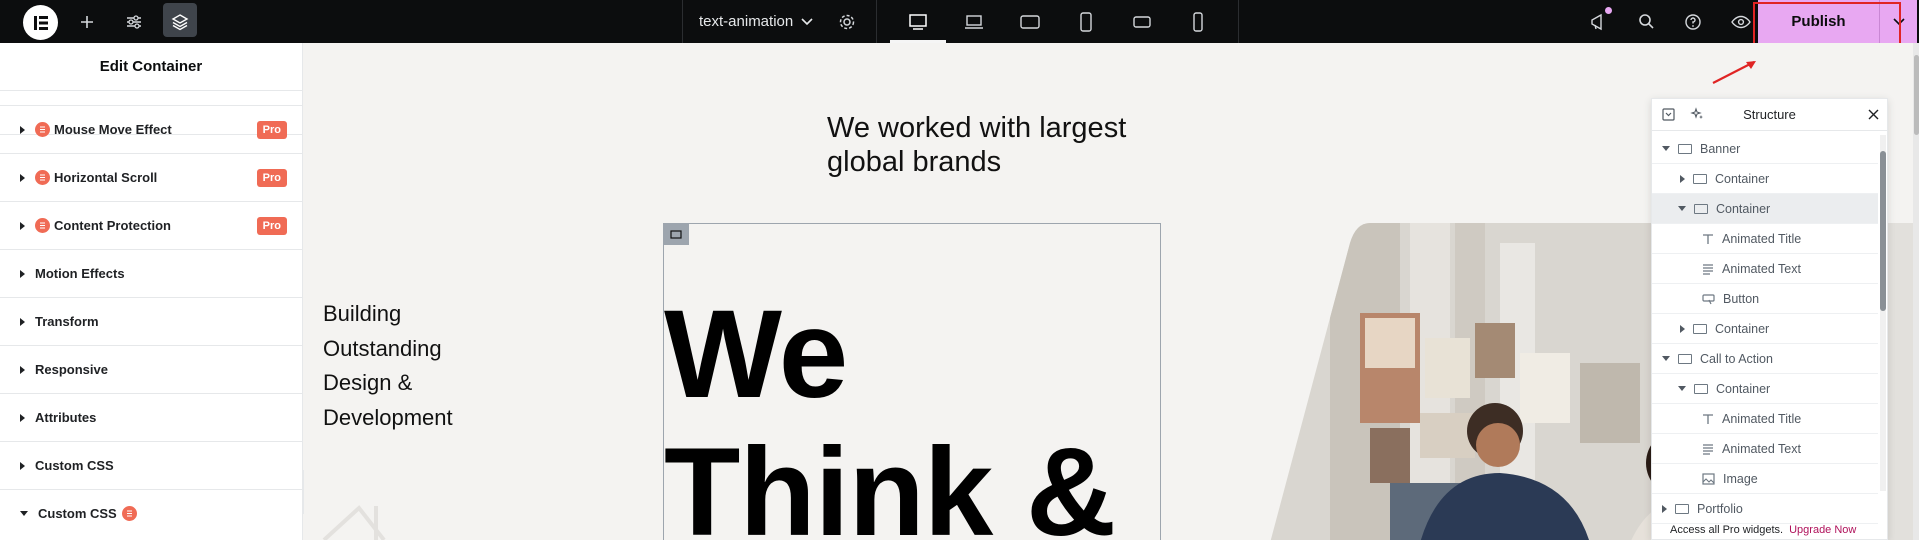 The width and height of the screenshot is (1919, 540). Describe the element at coordinates (1765, 149) in the screenshot. I see `structure-item-banner: Banner` at that location.